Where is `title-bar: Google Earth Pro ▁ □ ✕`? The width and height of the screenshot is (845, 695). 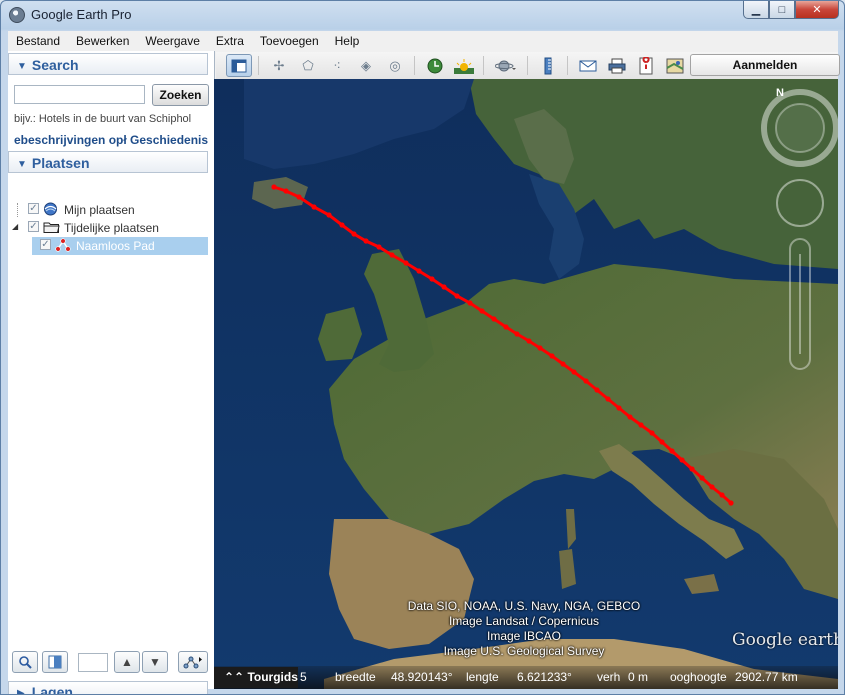
title-bar: Google Earth Pro ▁ □ ✕ is located at coordinates (422, 15).